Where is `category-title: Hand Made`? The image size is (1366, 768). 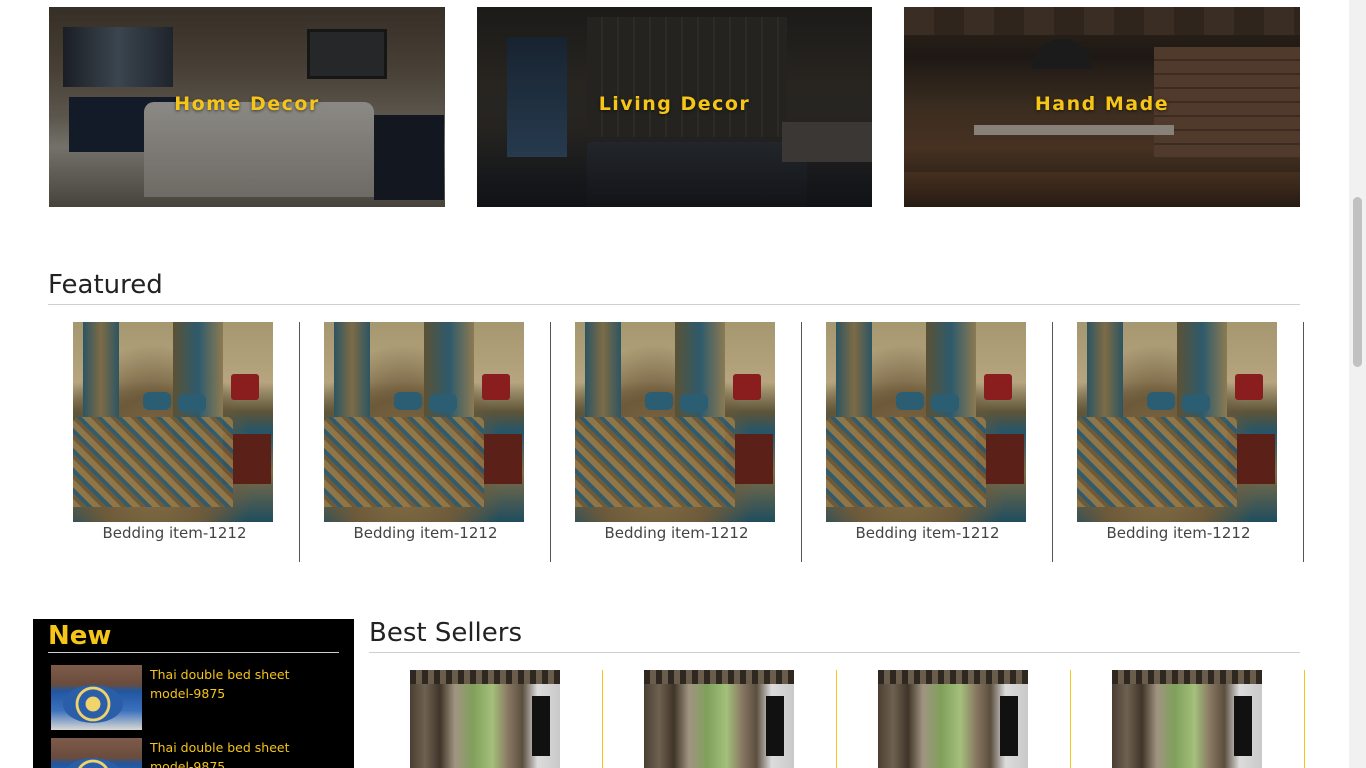
category-title: Hand Made is located at coordinates (1102, 104).